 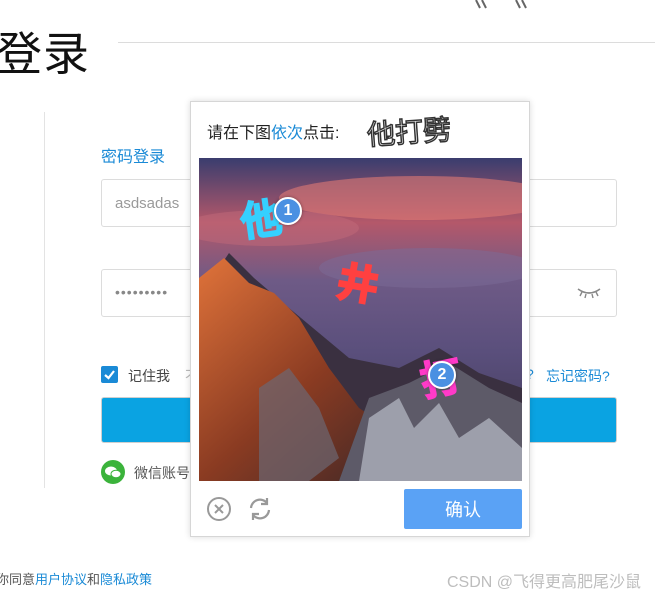 What do you see at coordinates (239, 133) in the screenshot?
I see `captcha-prompt-before: 请在下图` at bounding box center [239, 133].